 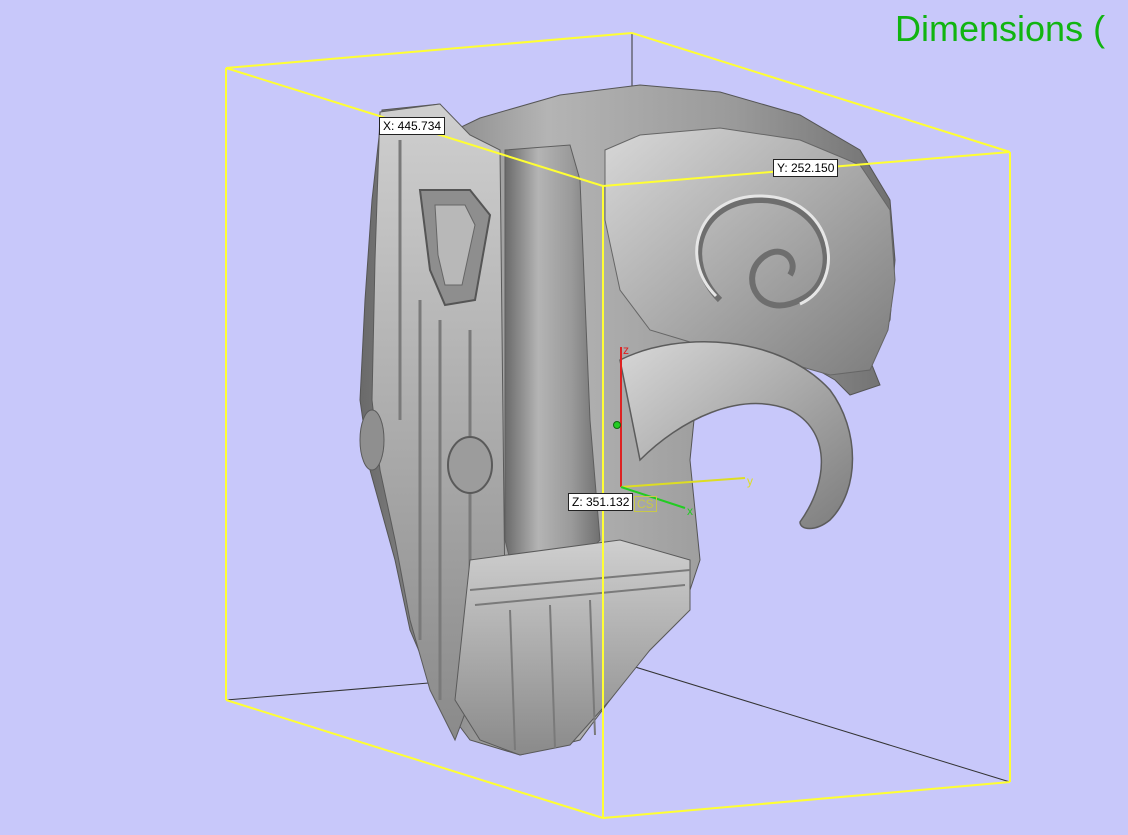 I want to click on y-axis-label: y, so click(x=750, y=481).